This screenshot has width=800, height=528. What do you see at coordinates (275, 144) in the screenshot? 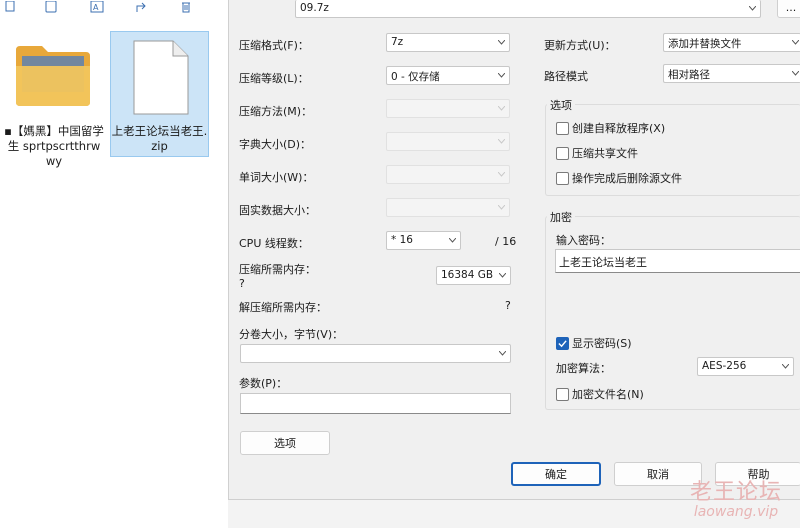
I see `dictionary-size-label: 字典大小(D)：` at bounding box center [275, 144].